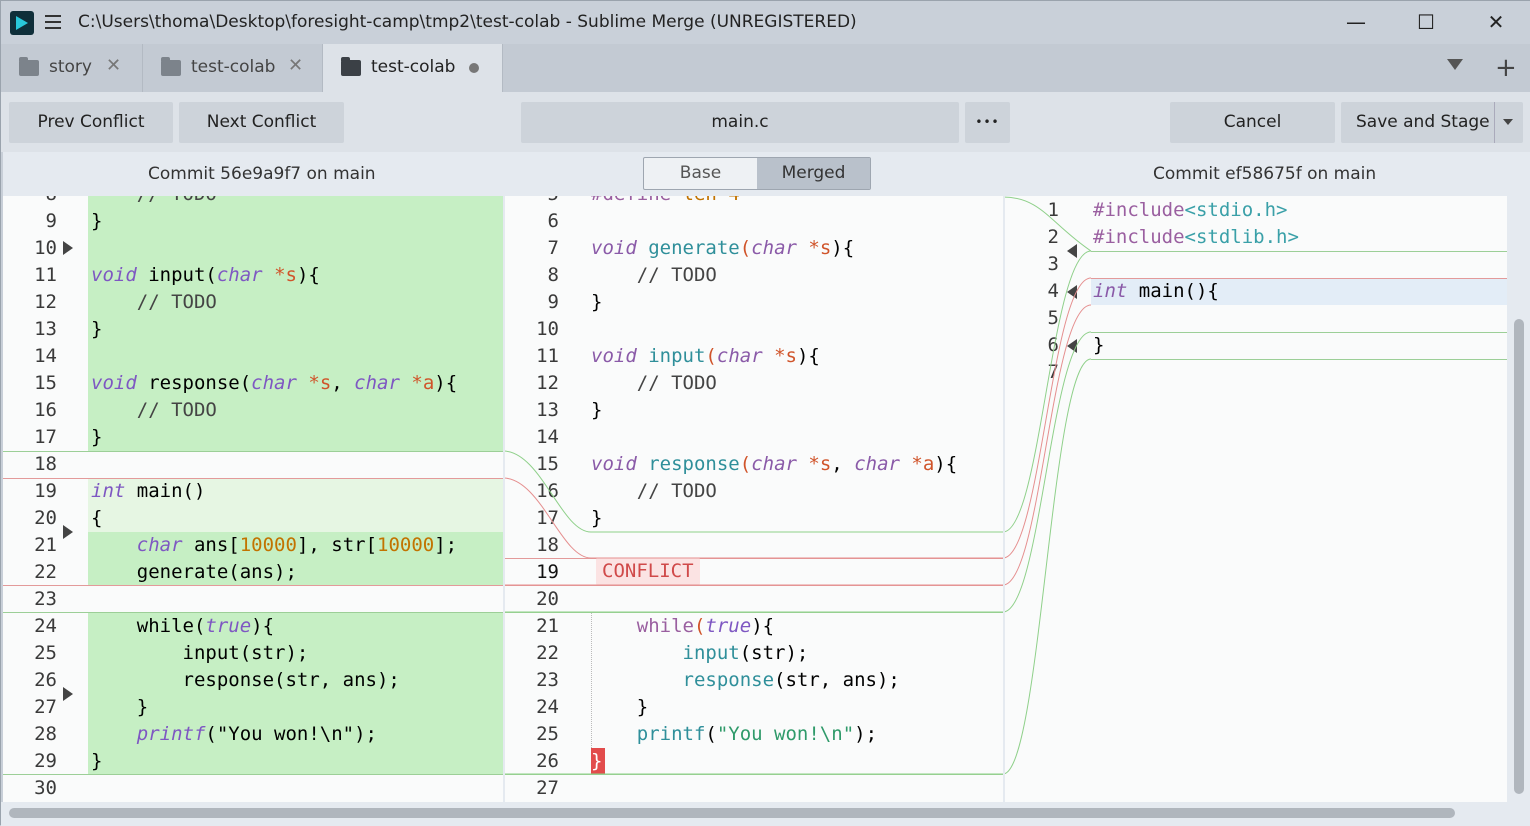  What do you see at coordinates (1190, 210) in the screenshot?
I see `code-line: #include<stdio.h>` at bounding box center [1190, 210].